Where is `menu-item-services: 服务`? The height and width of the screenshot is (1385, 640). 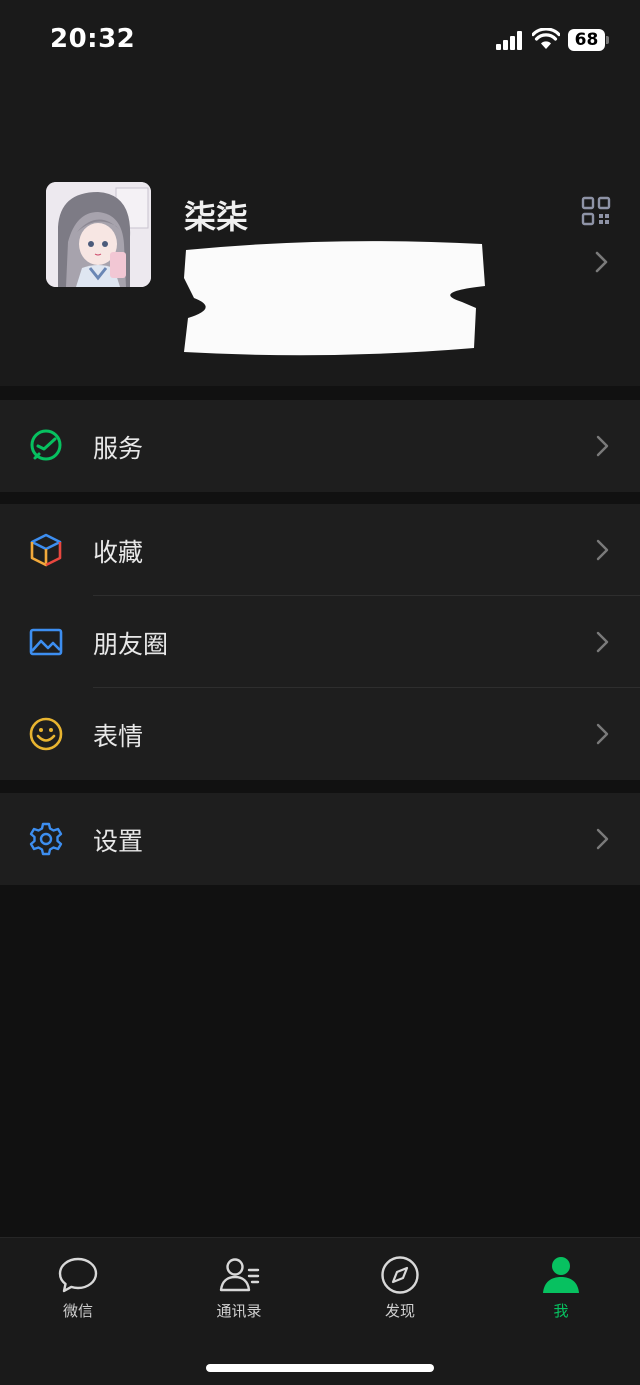 menu-item-services: 服务 is located at coordinates (320, 446).